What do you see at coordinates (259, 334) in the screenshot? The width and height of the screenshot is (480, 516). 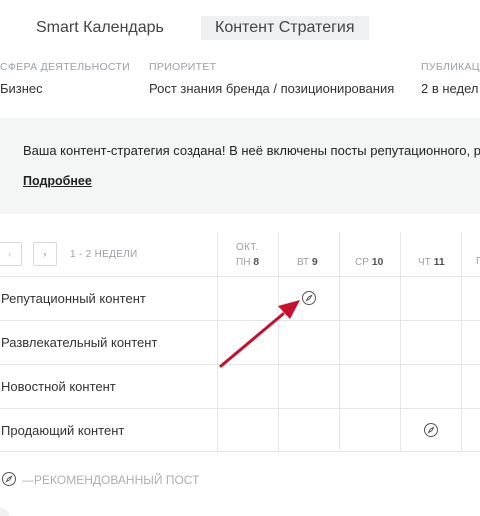 I see `annotation-arrow` at bounding box center [259, 334].